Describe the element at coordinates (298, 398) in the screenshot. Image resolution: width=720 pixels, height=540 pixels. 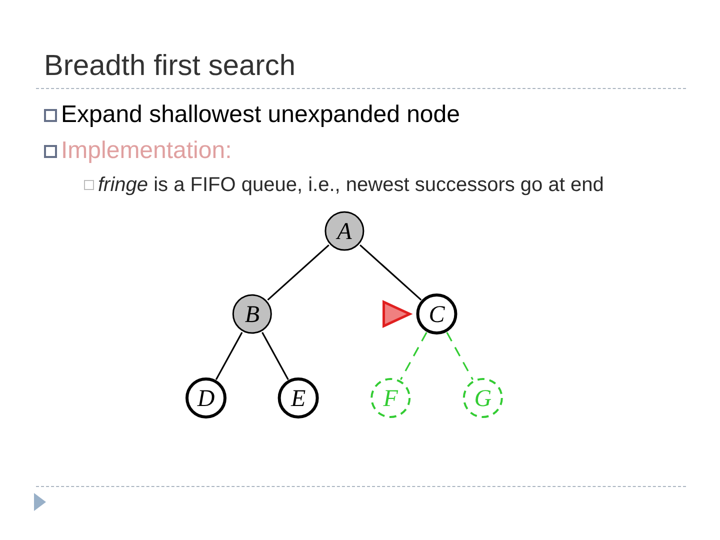
I see `tree-node: E` at that location.